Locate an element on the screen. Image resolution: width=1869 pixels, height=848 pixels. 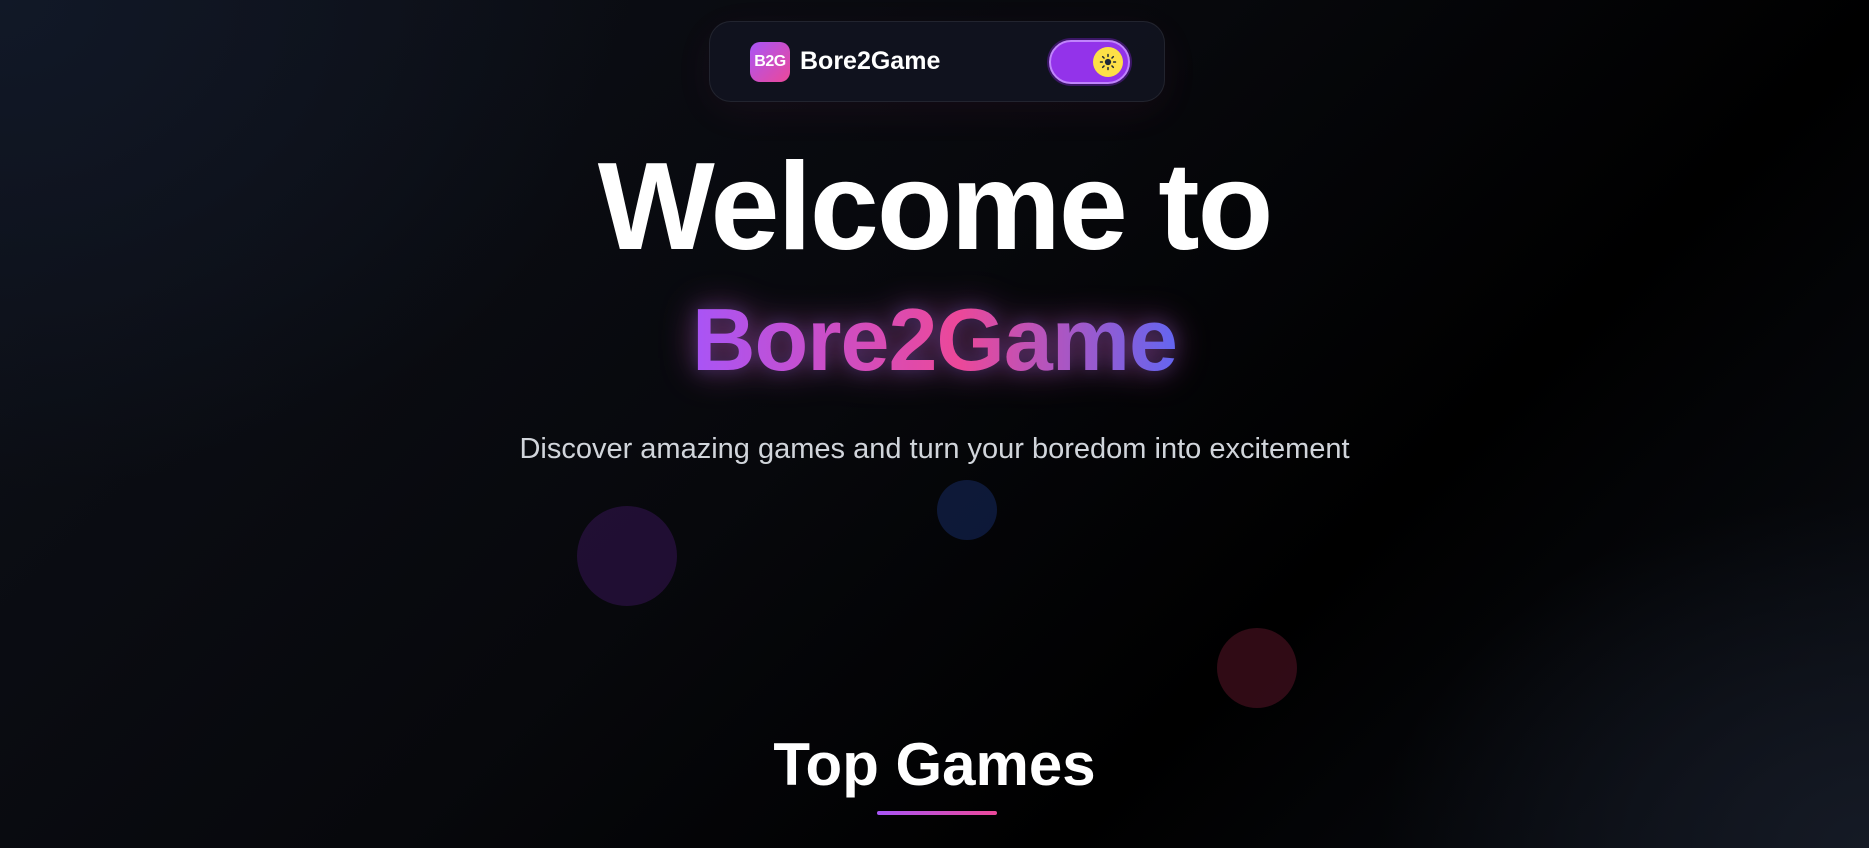
navbar: B2G Bore2Game is located at coordinates (937, 61).